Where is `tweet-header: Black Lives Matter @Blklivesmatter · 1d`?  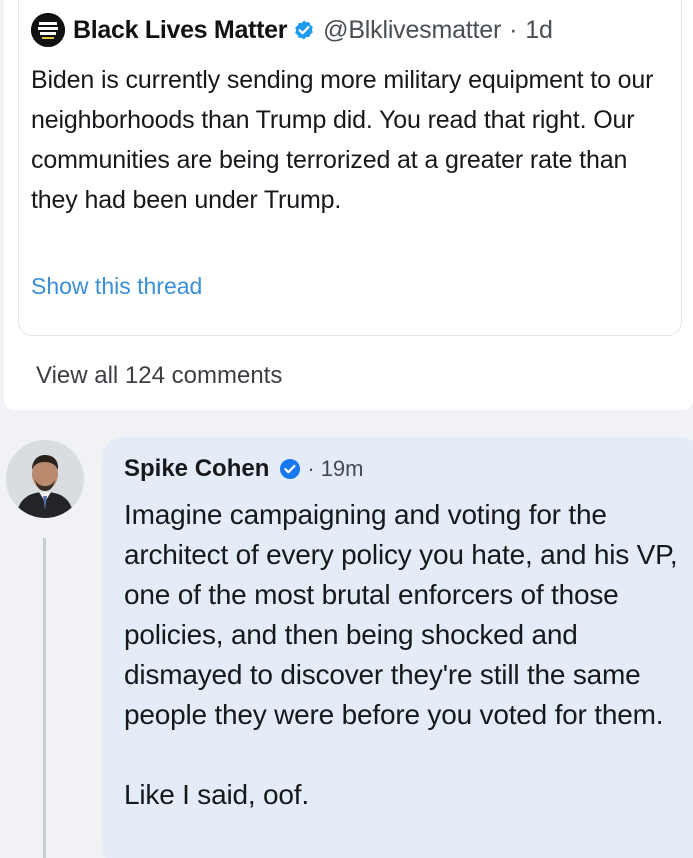 tweet-header: Black Lives Matter @Blklivesmatter · 1d is located at coordinates (292, 30).